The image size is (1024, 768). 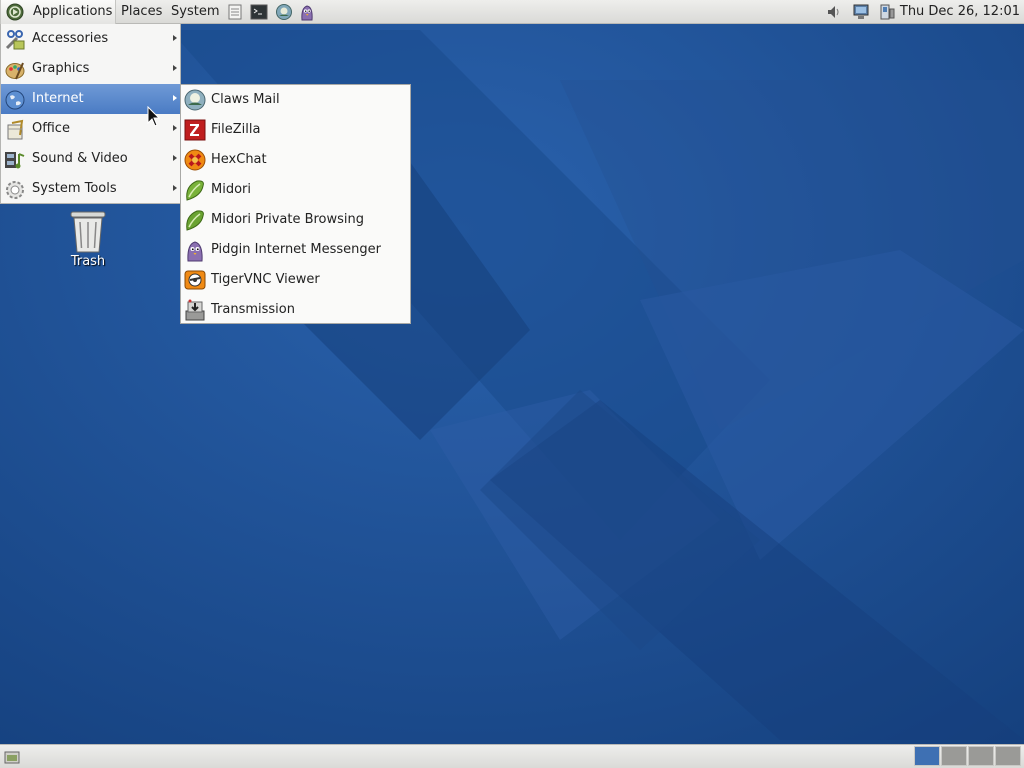 I want to click on submenu-item-tigervnc: TigerVNC Viewer, so click(x=295, y=280).